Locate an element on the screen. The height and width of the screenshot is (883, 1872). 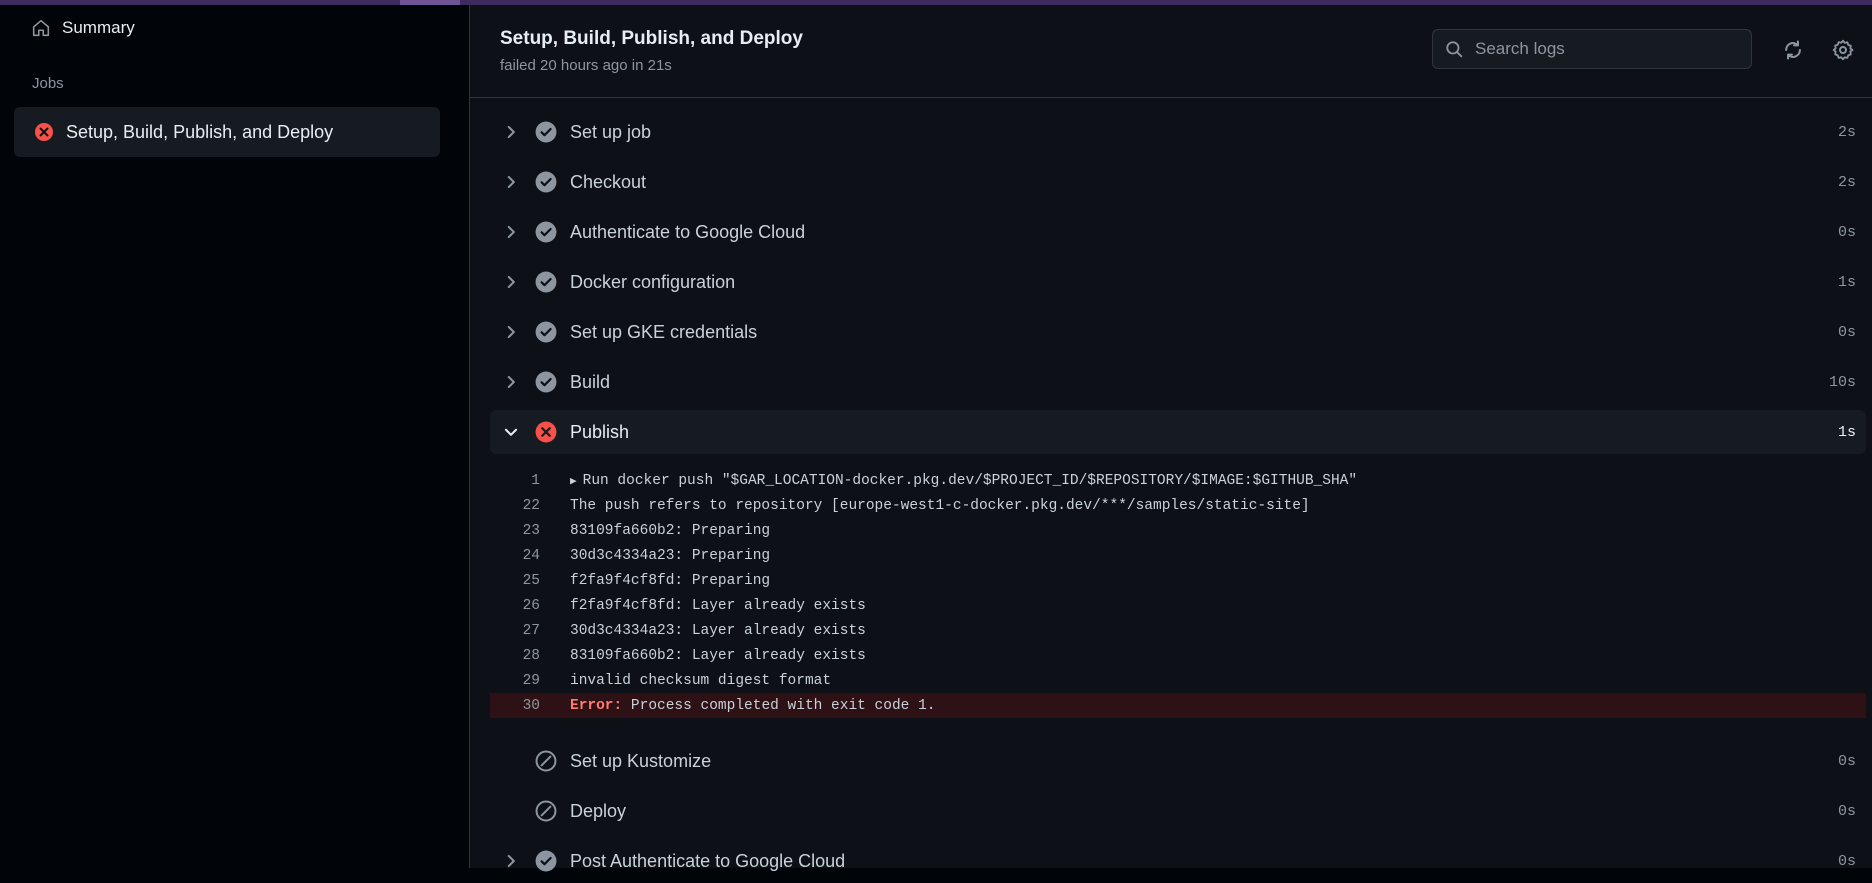
log-line-number: 27 is located at coordinates (531, 630).